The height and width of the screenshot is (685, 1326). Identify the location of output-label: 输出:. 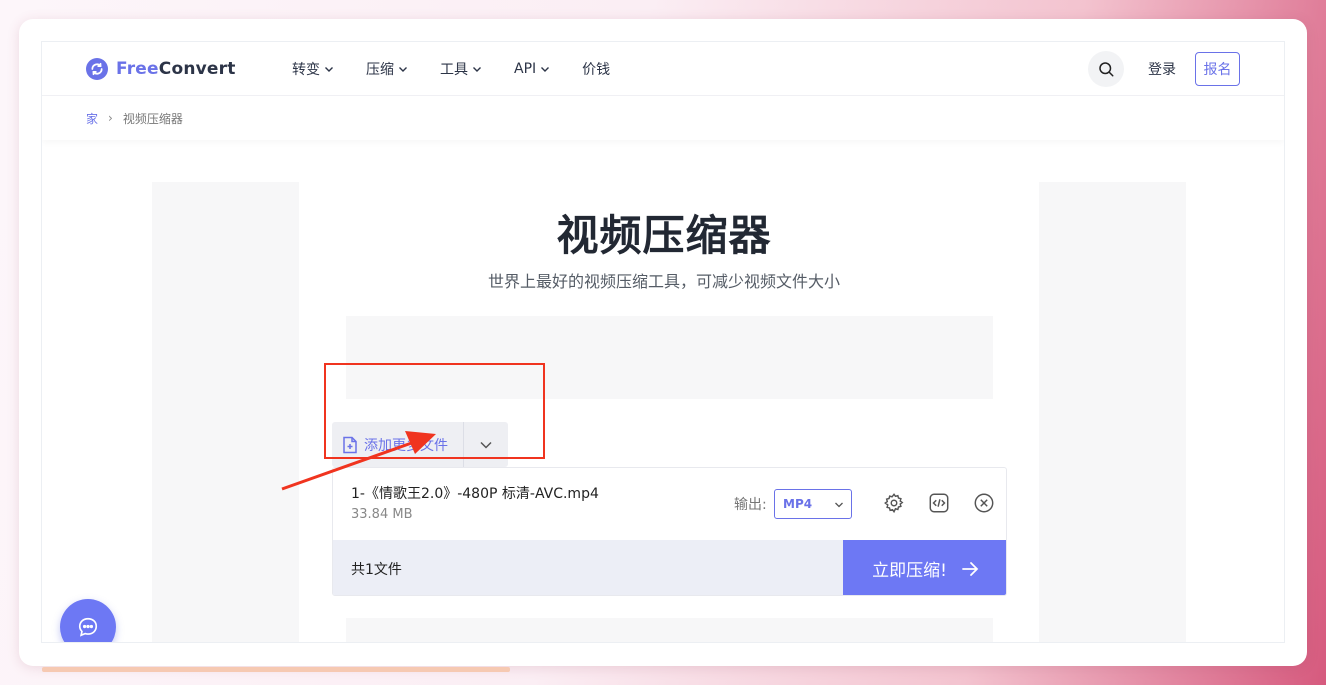
(750, 505).